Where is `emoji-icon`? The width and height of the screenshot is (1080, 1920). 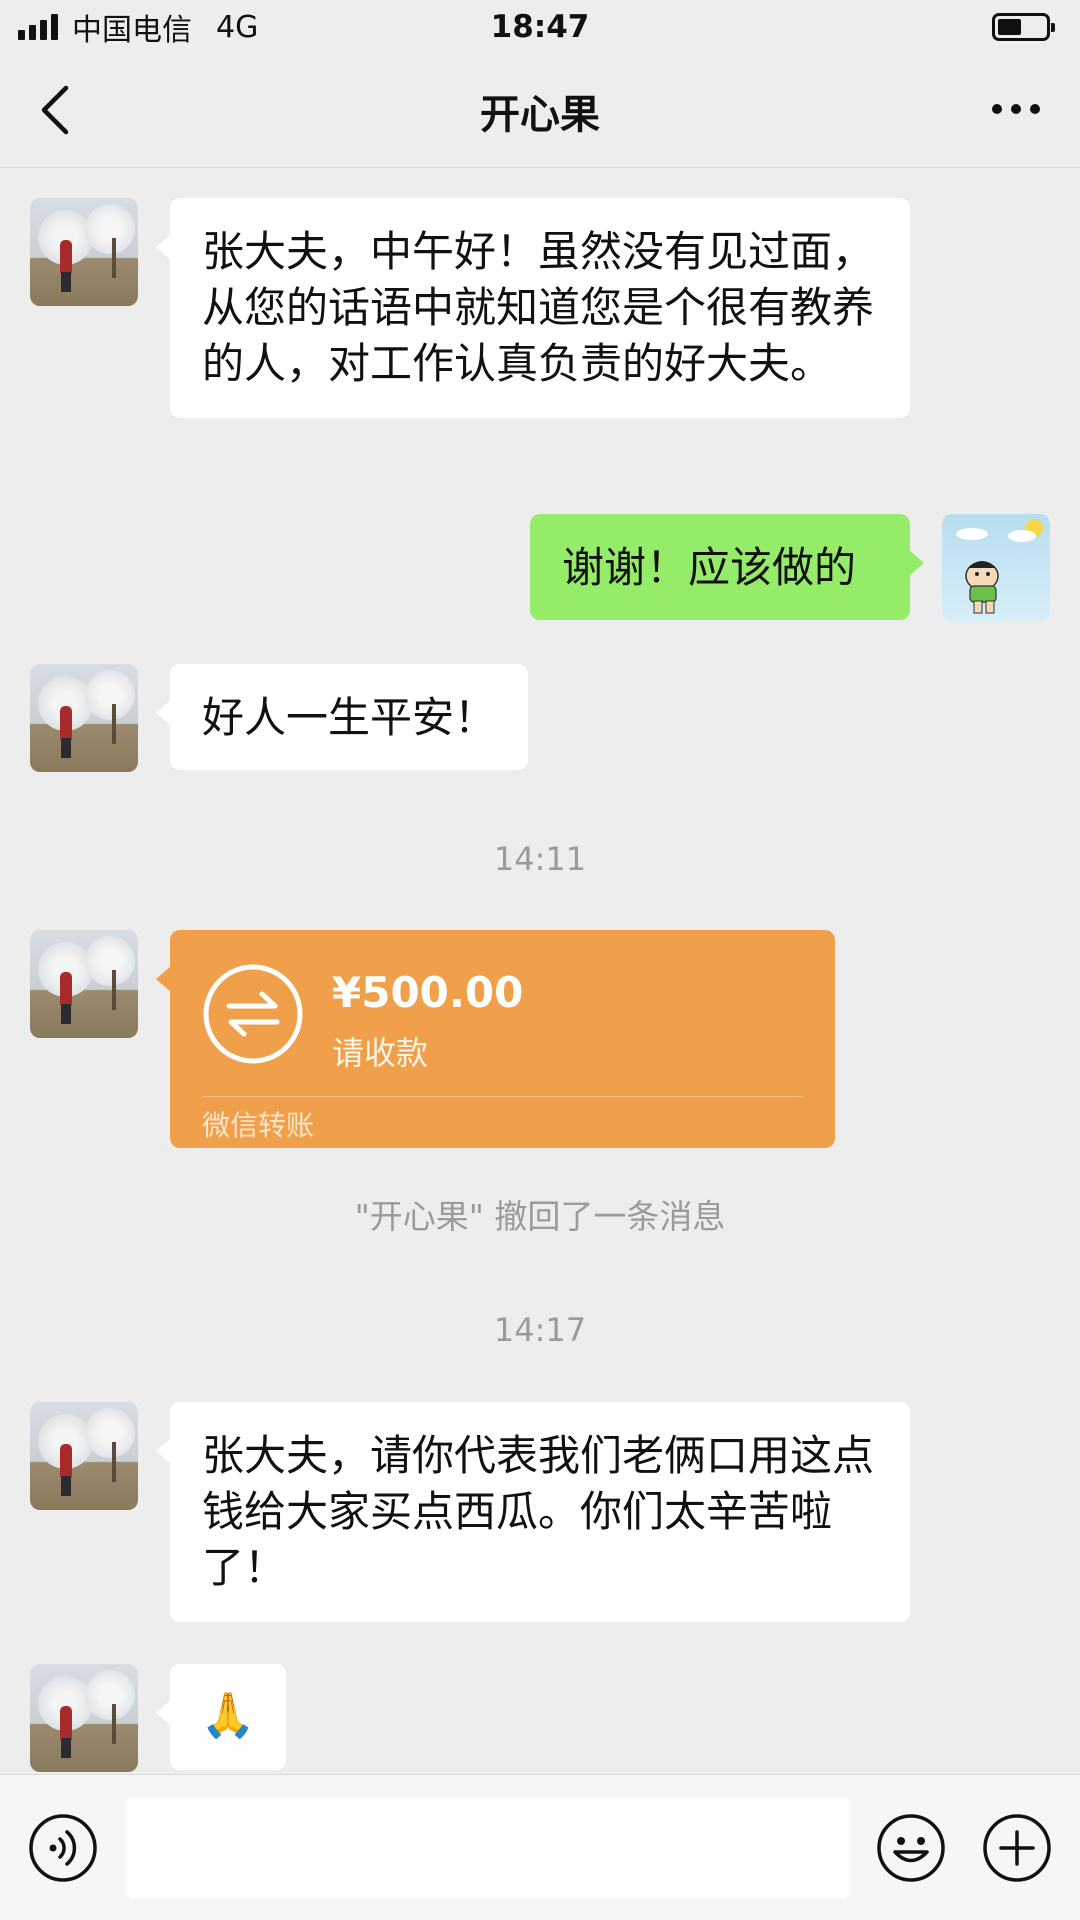 emoji-icon is located at coordinates (911, 1848).